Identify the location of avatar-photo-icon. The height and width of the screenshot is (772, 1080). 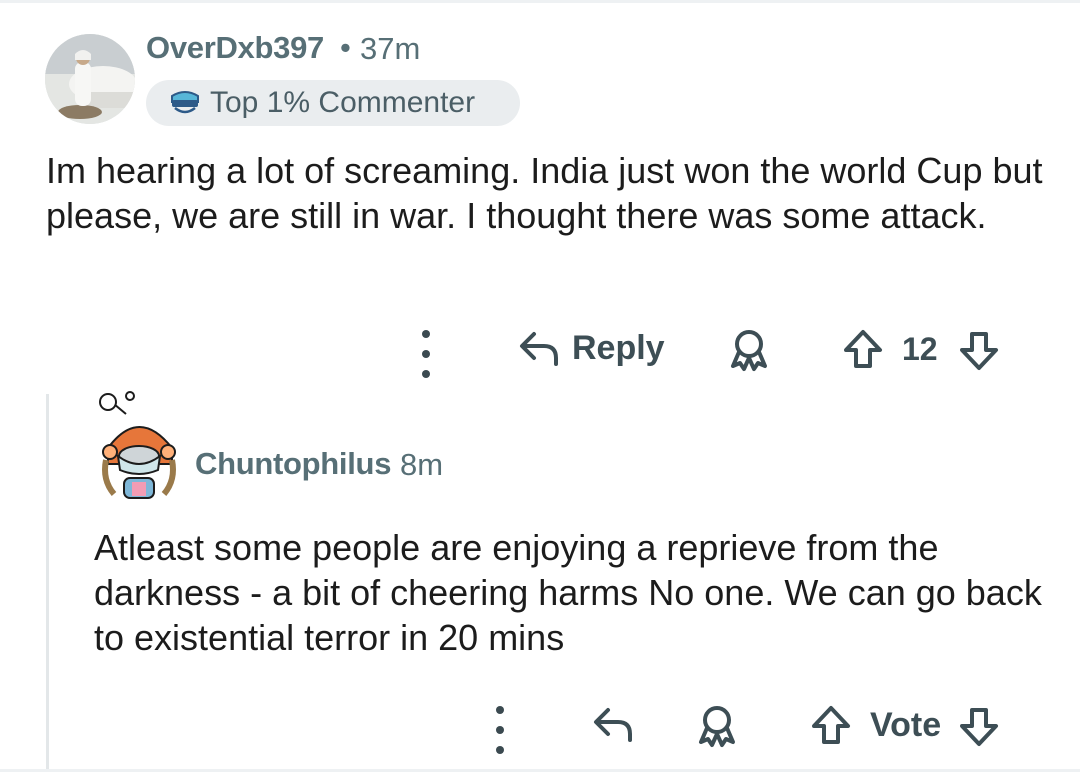
(90, 79).